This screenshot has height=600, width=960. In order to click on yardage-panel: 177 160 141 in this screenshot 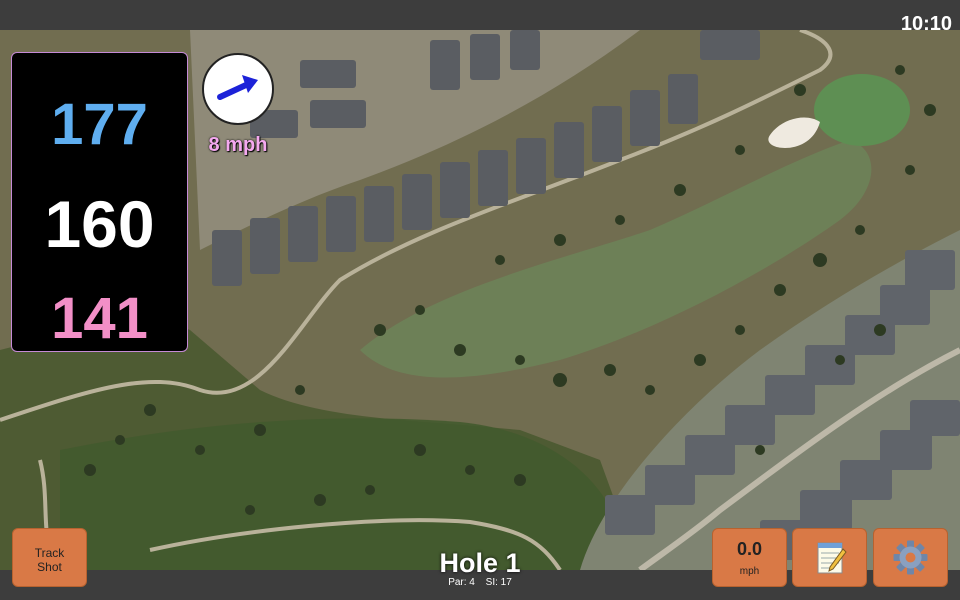, I will do `click(99, 202)`.